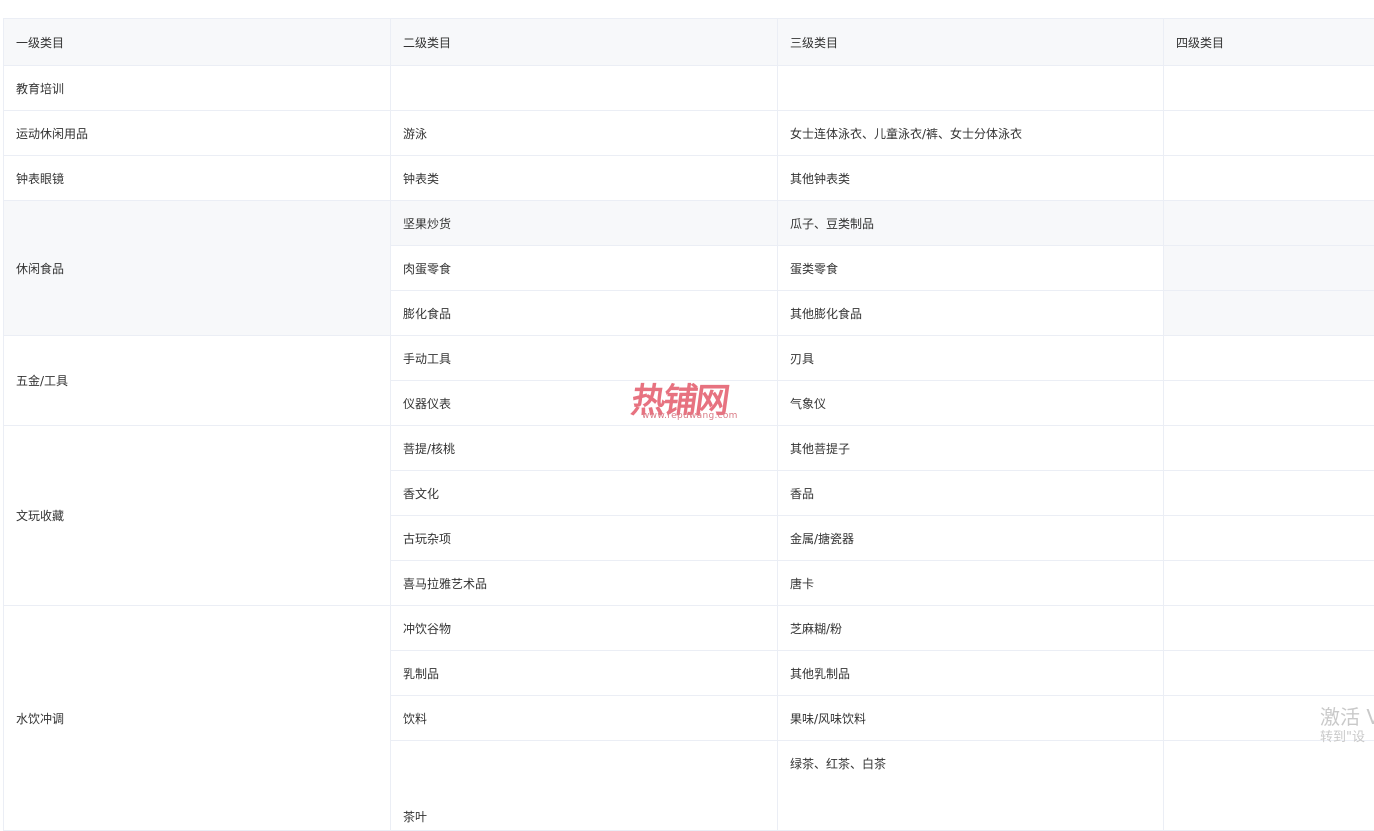 The width and height of the screenshot is (1374, 831). I want to click on level3-cell: 绿茶、红茶、白茶, so click(971, 786).